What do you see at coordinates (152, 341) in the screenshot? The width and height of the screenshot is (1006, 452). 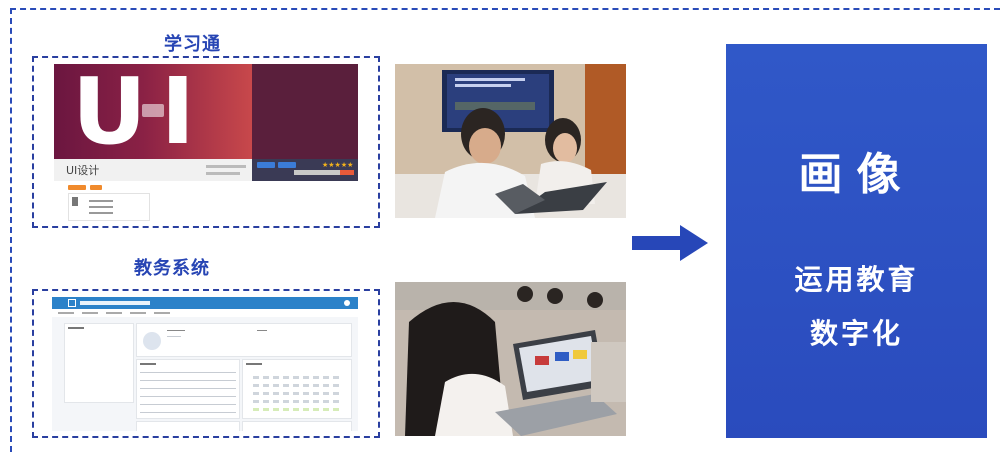 I see `avatar` at bounding box center [152, 341].